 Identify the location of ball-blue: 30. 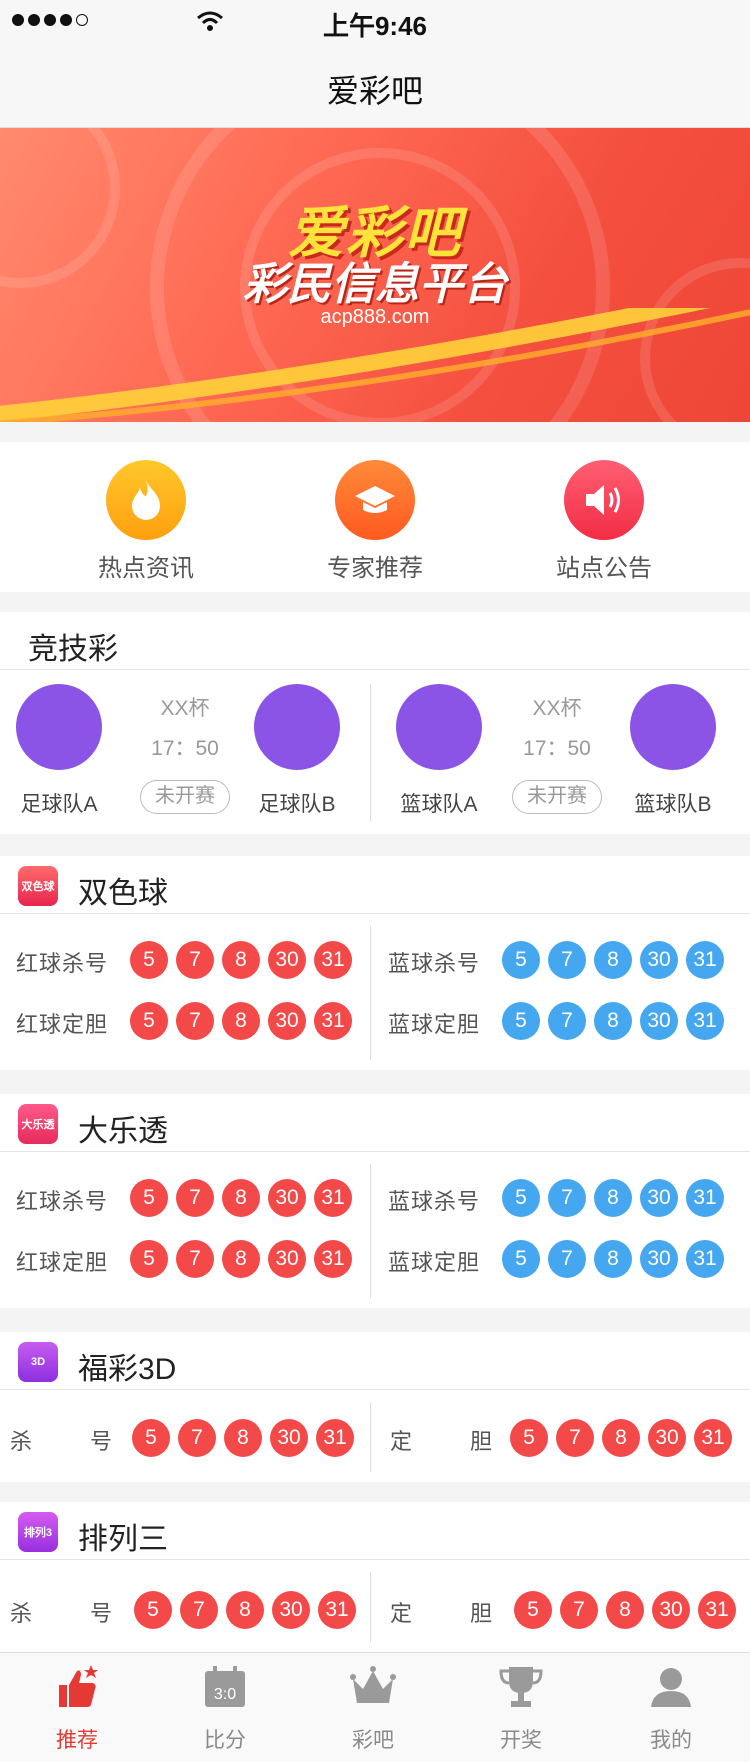
(659, 1021).